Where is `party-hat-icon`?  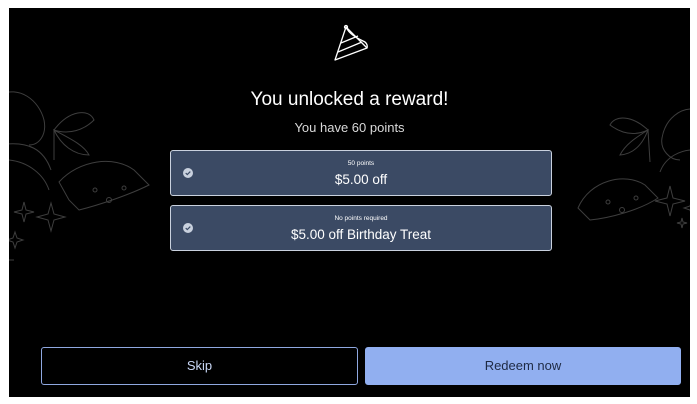
party-hat-icon is located at coordinates (351, 42).